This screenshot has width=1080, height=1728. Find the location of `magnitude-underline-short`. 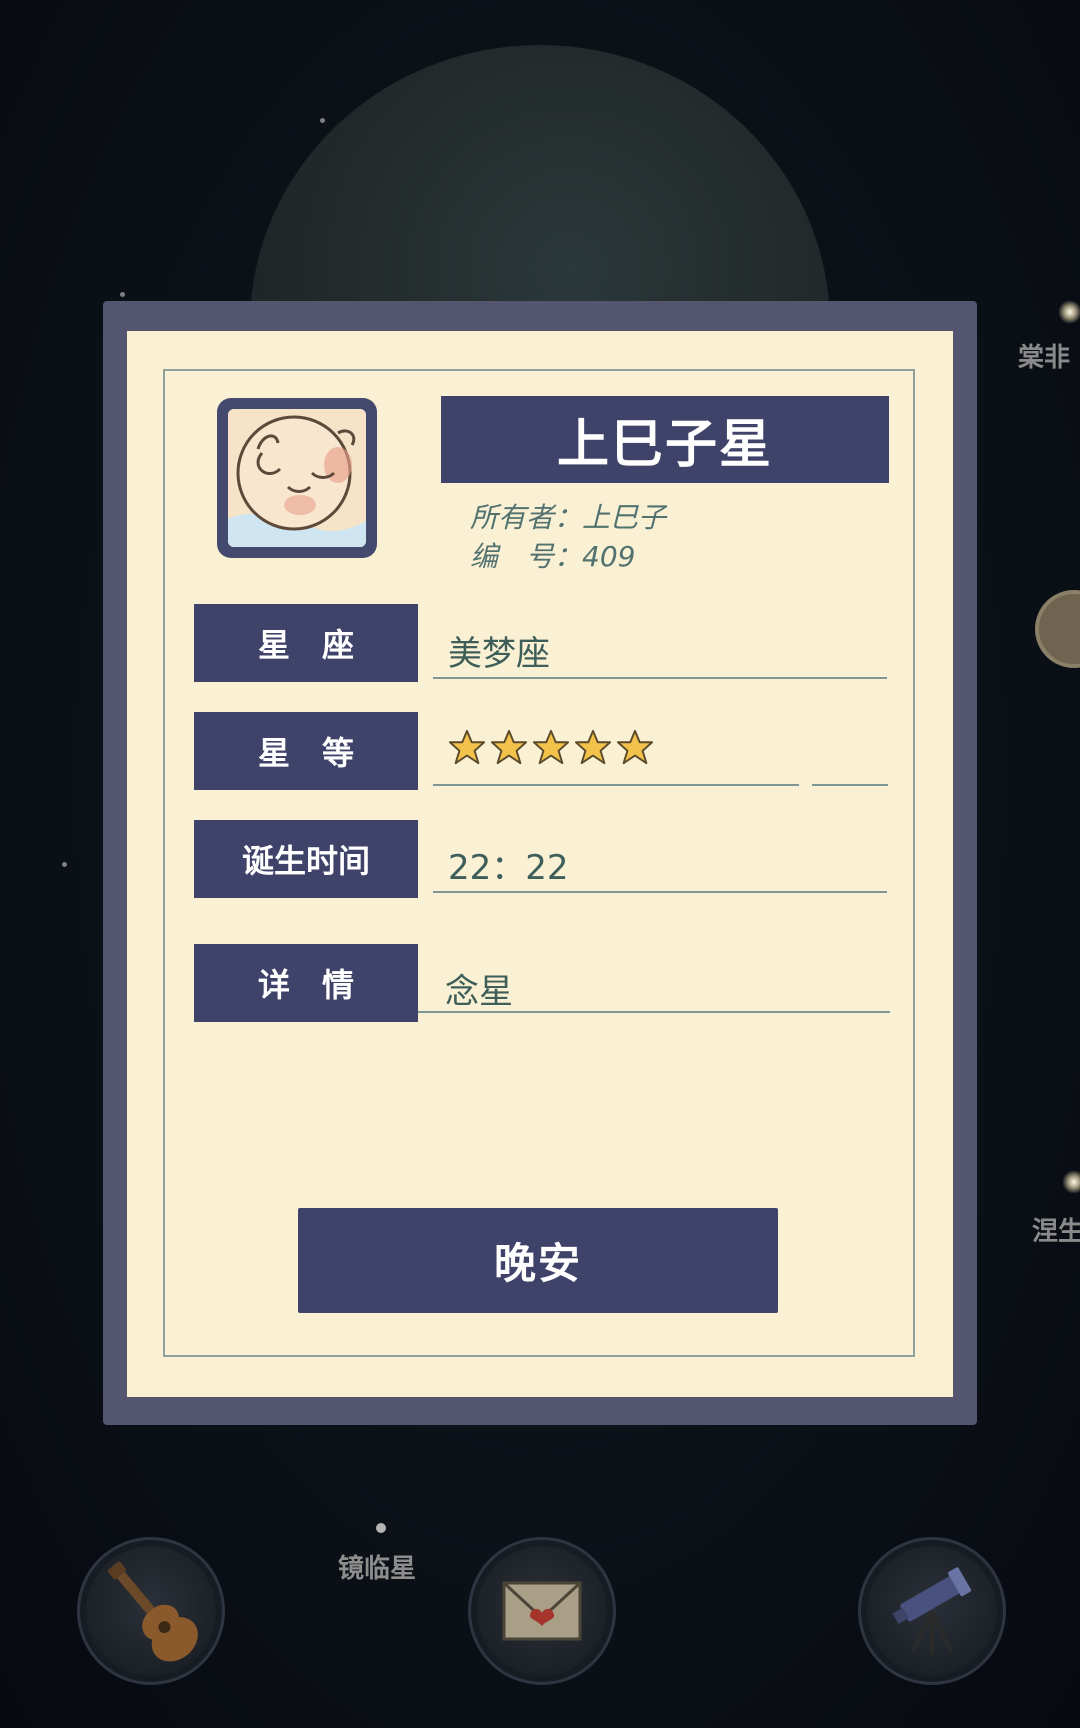

magnitude-underline-short is located at coordinates (850, 785).